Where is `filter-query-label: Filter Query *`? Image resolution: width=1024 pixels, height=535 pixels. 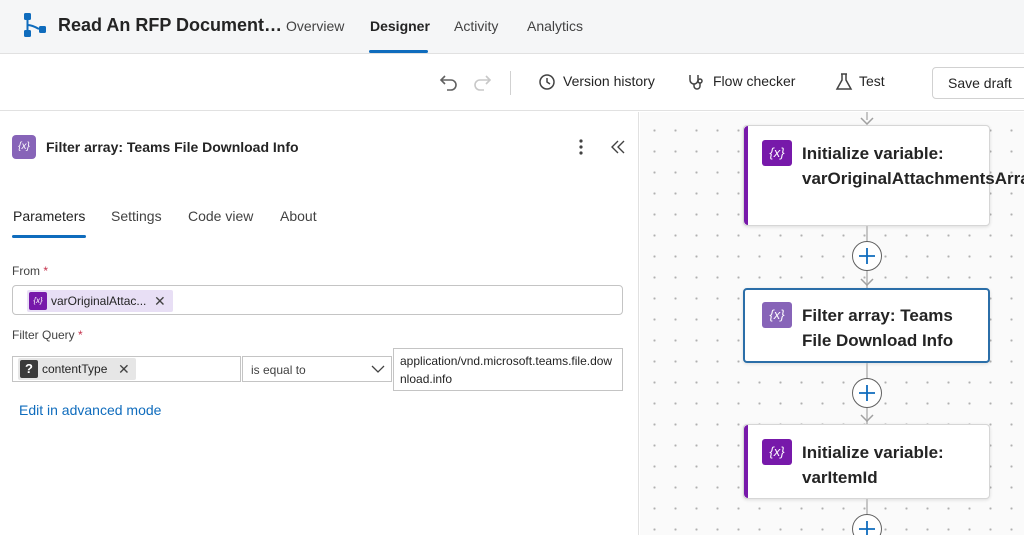
filter-query-label: Filter Query * is located at coordinates (47, 335).